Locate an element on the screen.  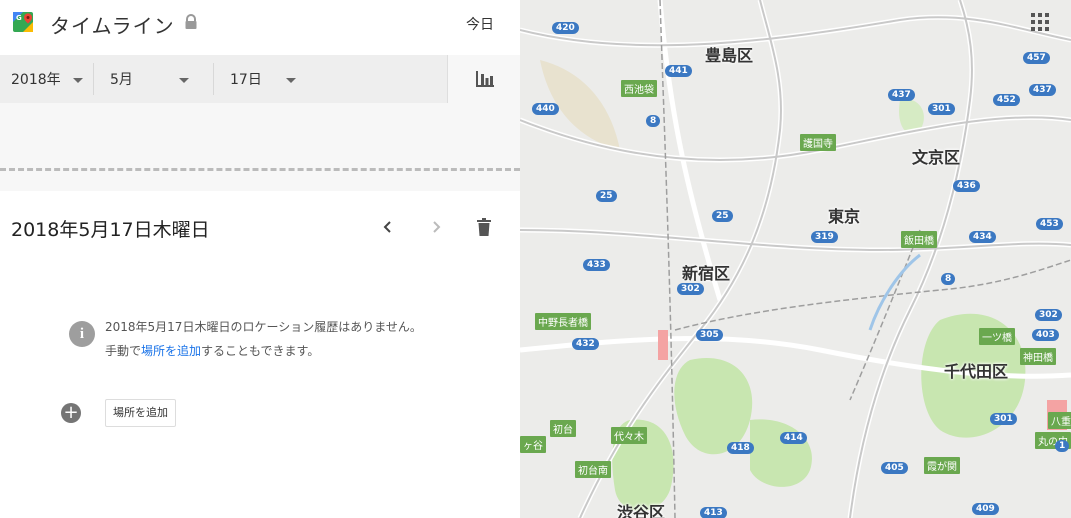
no-history-message: 2018年5月17日木曜日のロケーション履歴はありません。 is located at coordinates (263, 327).